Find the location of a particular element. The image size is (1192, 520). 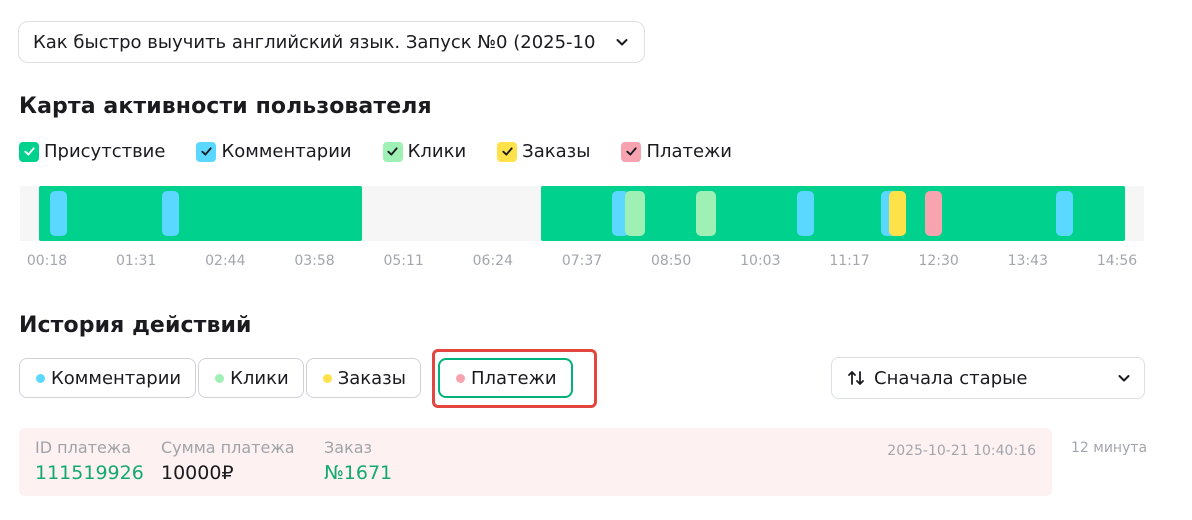

legend-checkbox: Присутствие is located at coordinates (92, 151).